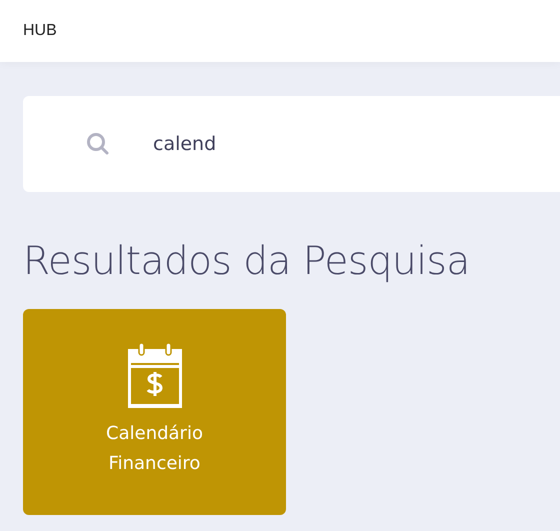 The width and height of the screenshot is (560, 531). Describe the element at coordinates (343, 144) in the screenshot. I see `search-input: calend` at that location.